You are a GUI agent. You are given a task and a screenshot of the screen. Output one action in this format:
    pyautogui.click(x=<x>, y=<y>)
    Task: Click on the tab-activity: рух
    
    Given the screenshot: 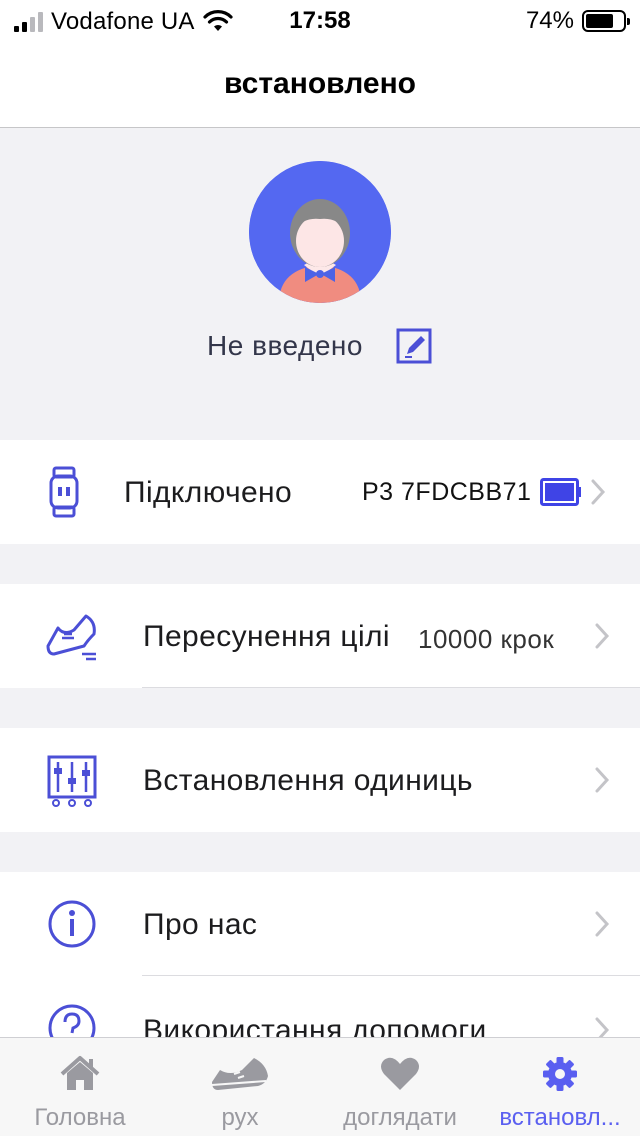 What is the action you would take?
    pyautogui.click(x=240, y=1087)
    